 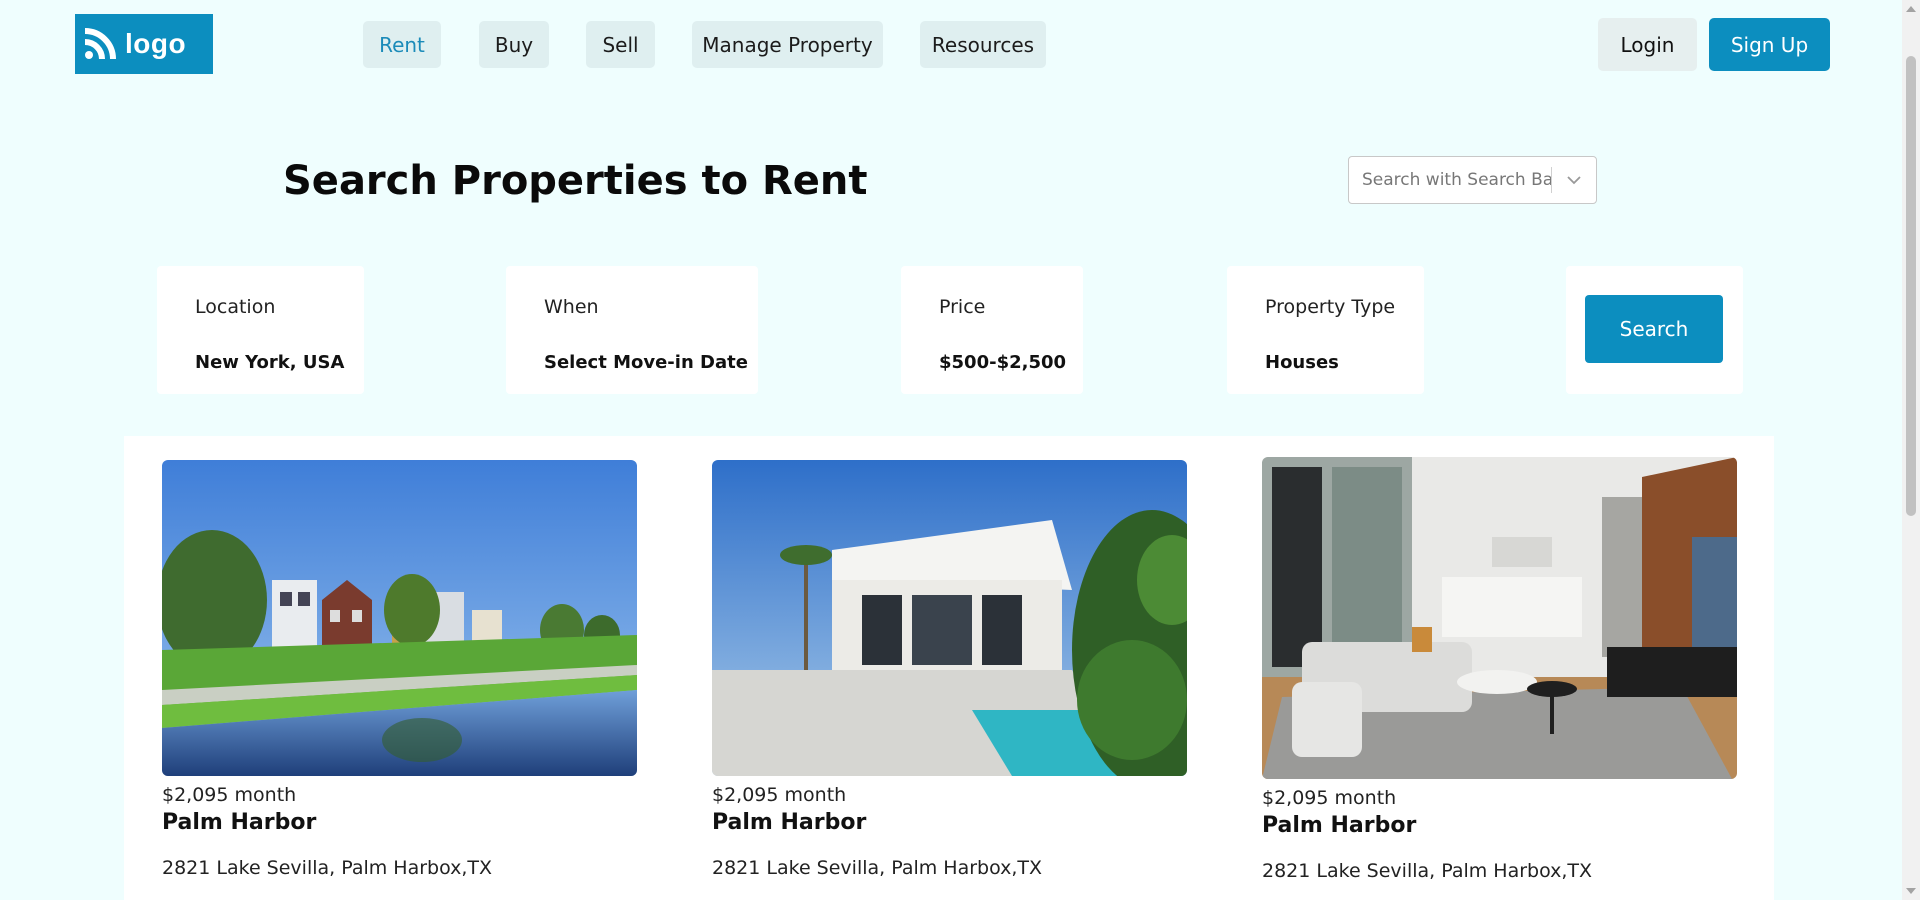 What do you see at coordinates (1330, 307) in the screenshot?
I see `filter-property-type-label: Property Type` at bounding box center [1330, 307].